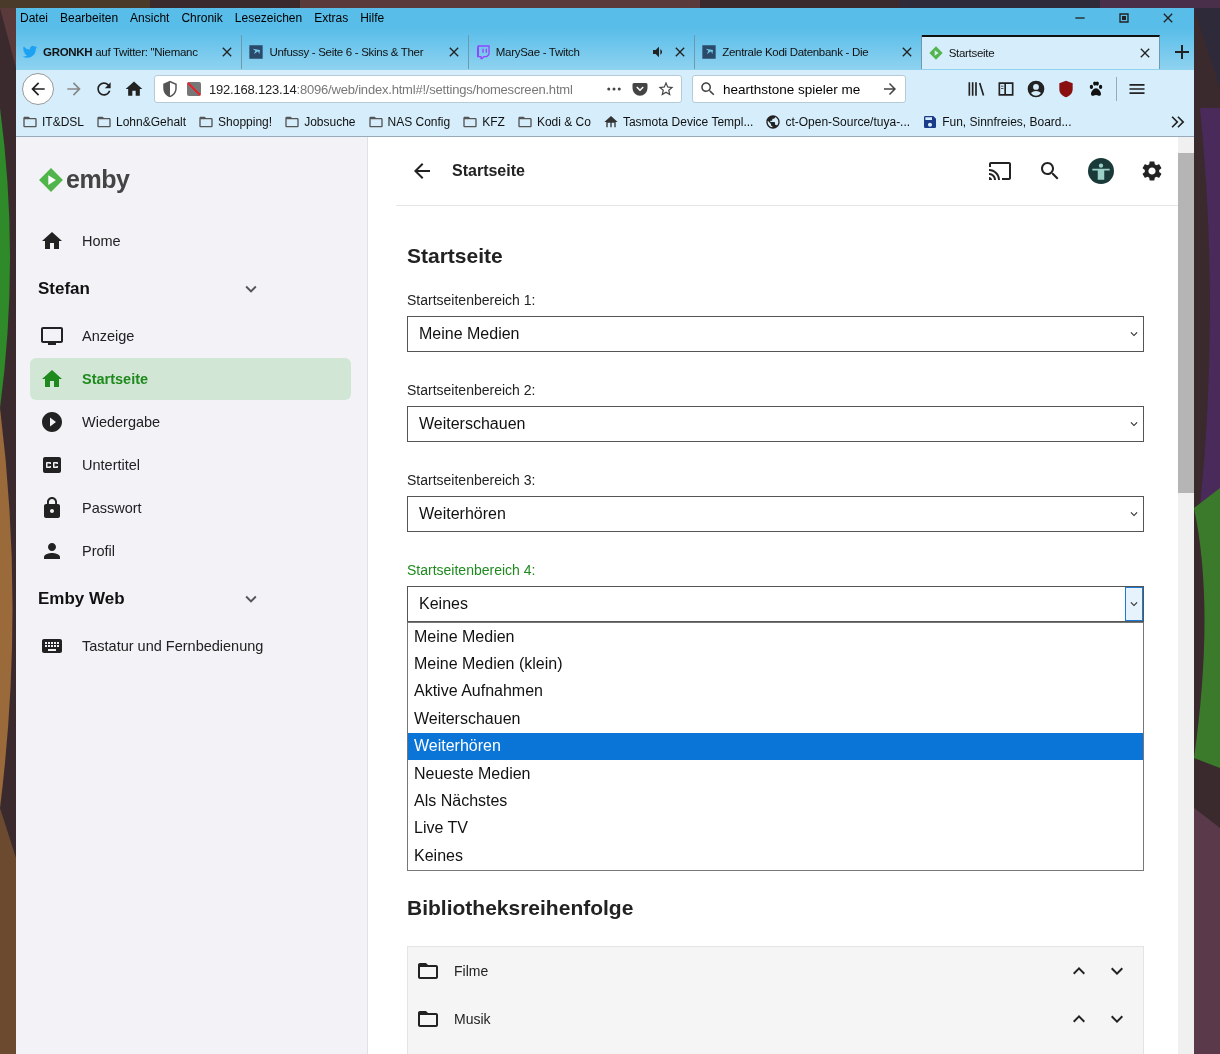 Image resolution: width=1220 pixels, height=1054 pixels. What do you see at coordinates (1036, 89) in the screenshot?
I see `account-icon` at bounding box center [1036, 89].